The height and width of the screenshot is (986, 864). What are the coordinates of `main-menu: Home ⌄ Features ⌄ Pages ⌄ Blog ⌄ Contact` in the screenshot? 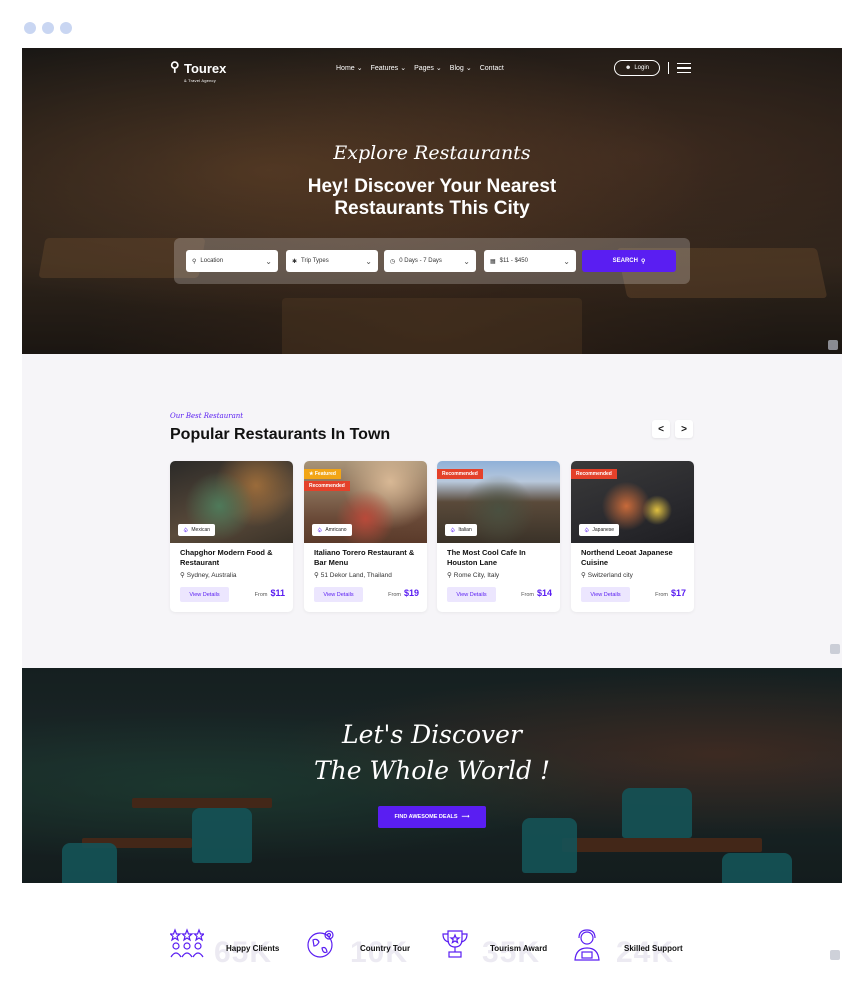 It's located at (420, 68).